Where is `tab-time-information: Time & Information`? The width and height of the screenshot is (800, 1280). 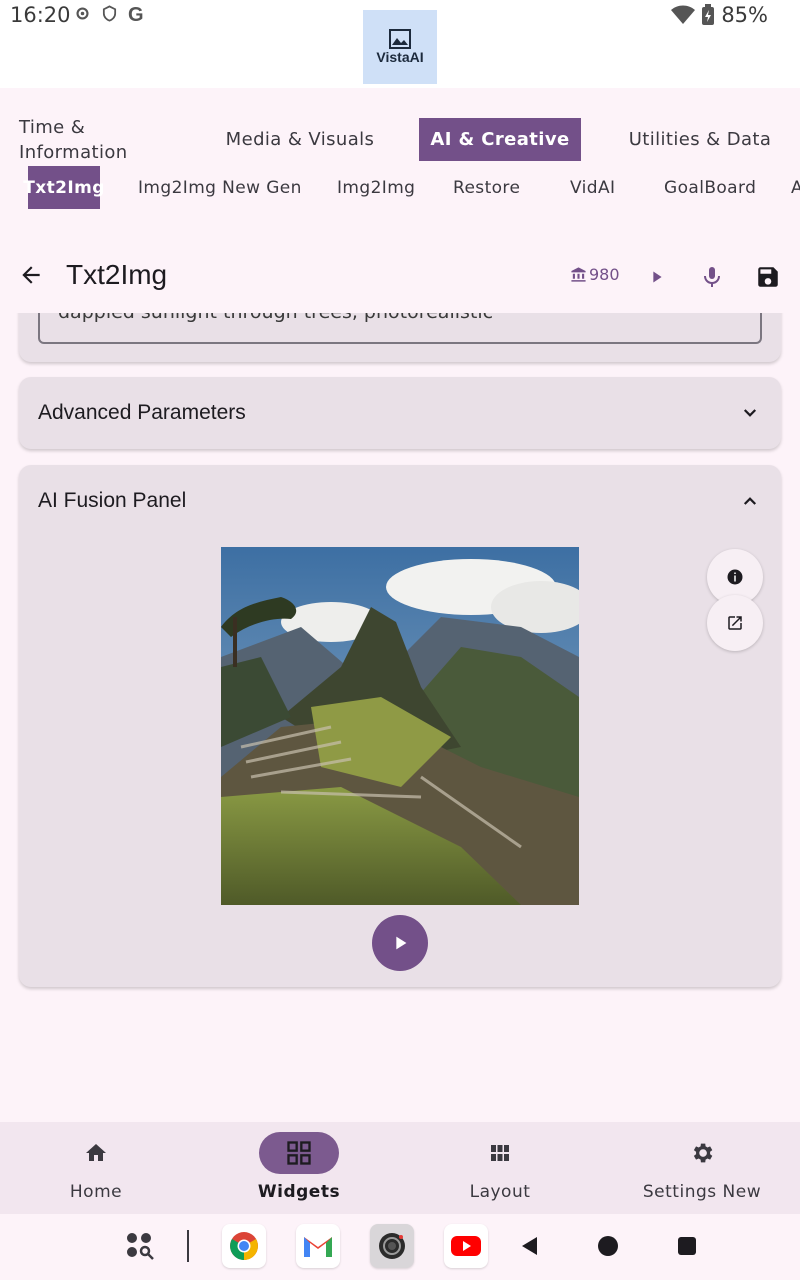 tab-time-information: Time & Information is located at coordinates (79, 140).